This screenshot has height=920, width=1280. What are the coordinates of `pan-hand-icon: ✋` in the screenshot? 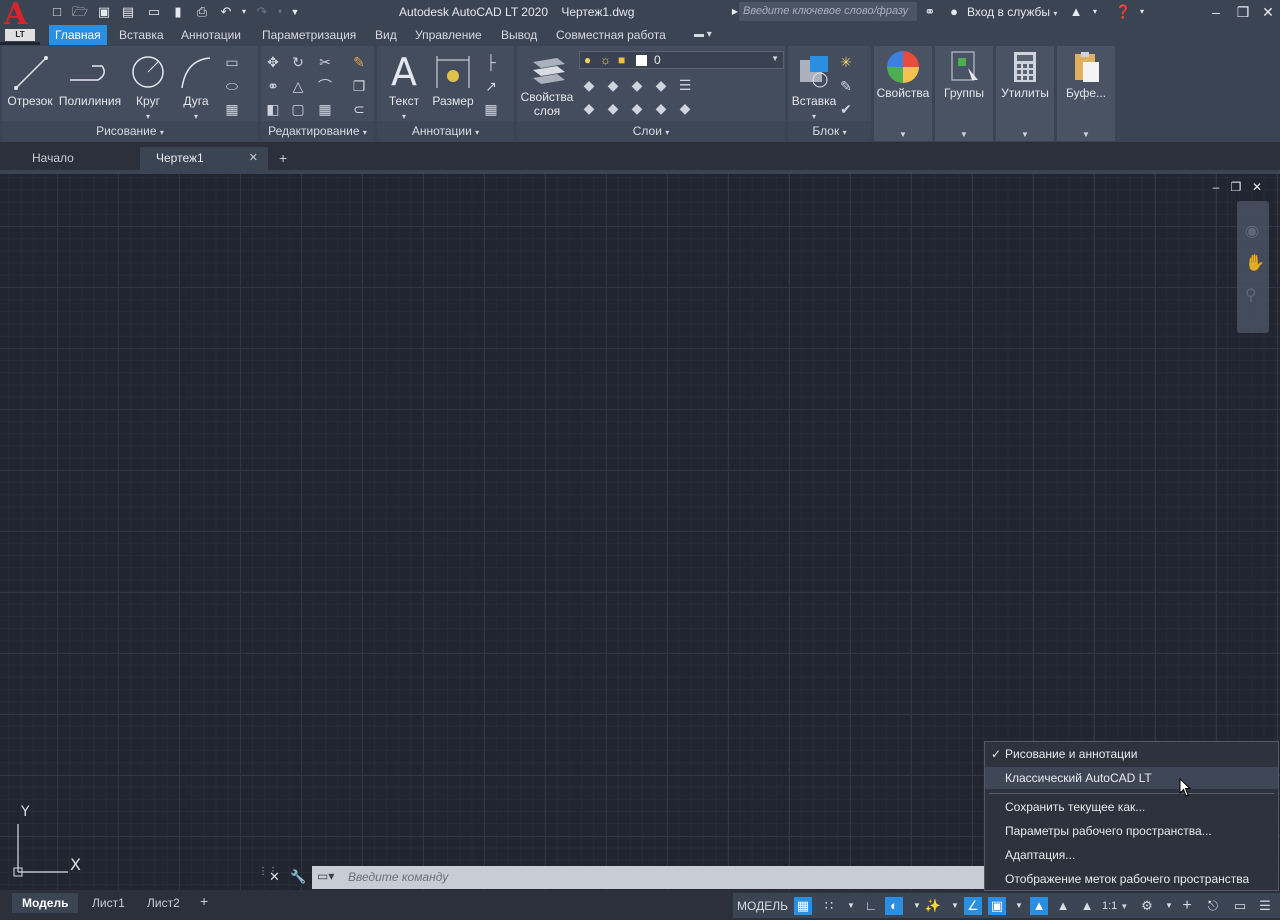 It's located at (1255, 263).